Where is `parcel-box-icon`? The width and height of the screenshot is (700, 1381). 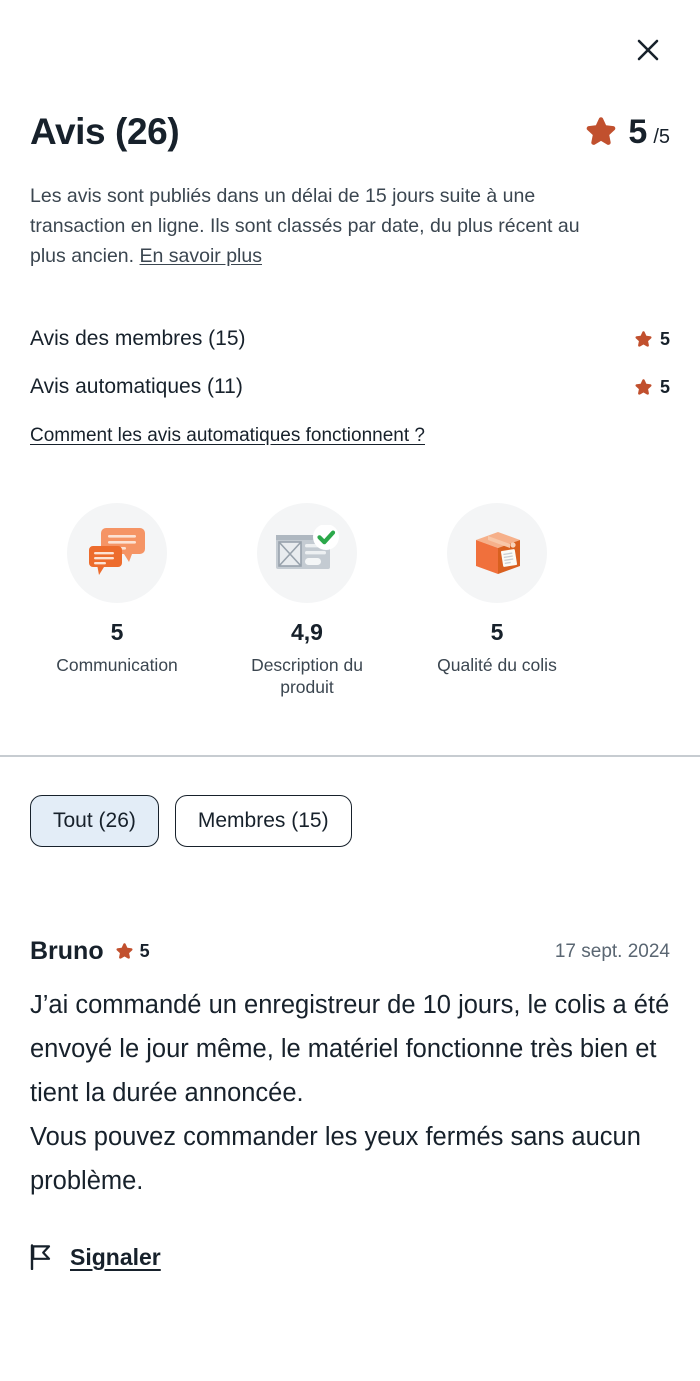
parcel-box-icon is located at coordinates (498, 553).